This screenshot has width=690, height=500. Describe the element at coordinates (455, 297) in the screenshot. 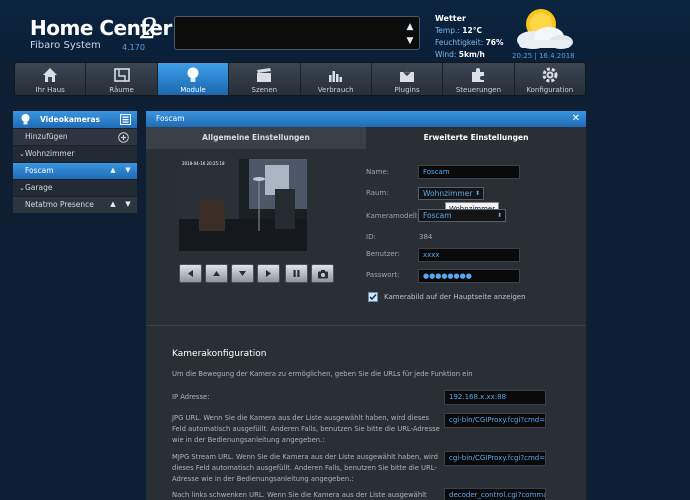

I see `show-on-main-label: Kamerabild auf der Hauptseite anzeigen` at that location.